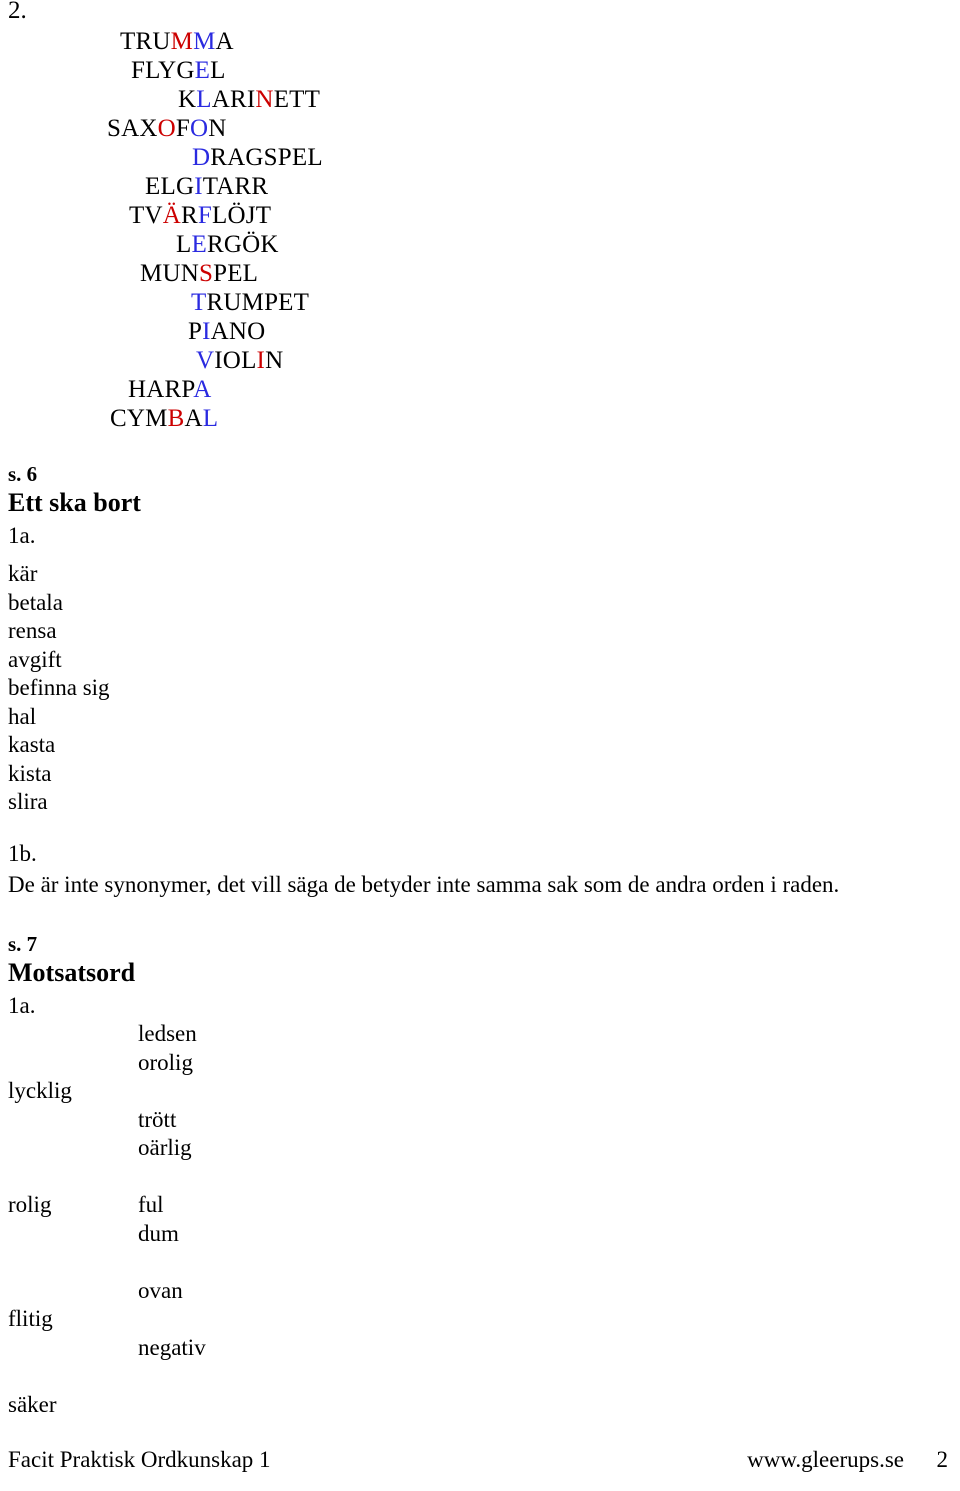  I want to click on instrument-word: TRUMMA, so click(210, 41).